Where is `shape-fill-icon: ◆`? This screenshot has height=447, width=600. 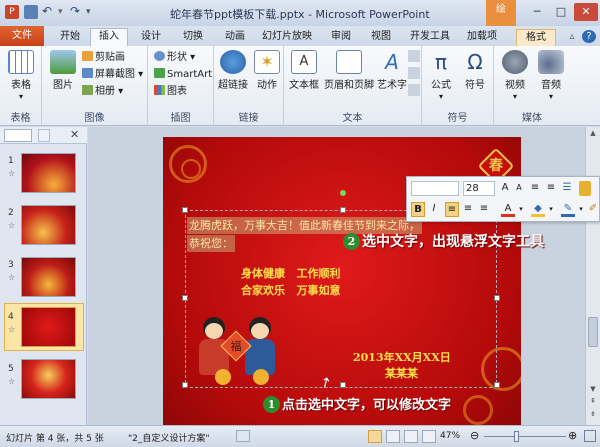 shape-fill-icon: ◆ is located at coordinates (538, 209).